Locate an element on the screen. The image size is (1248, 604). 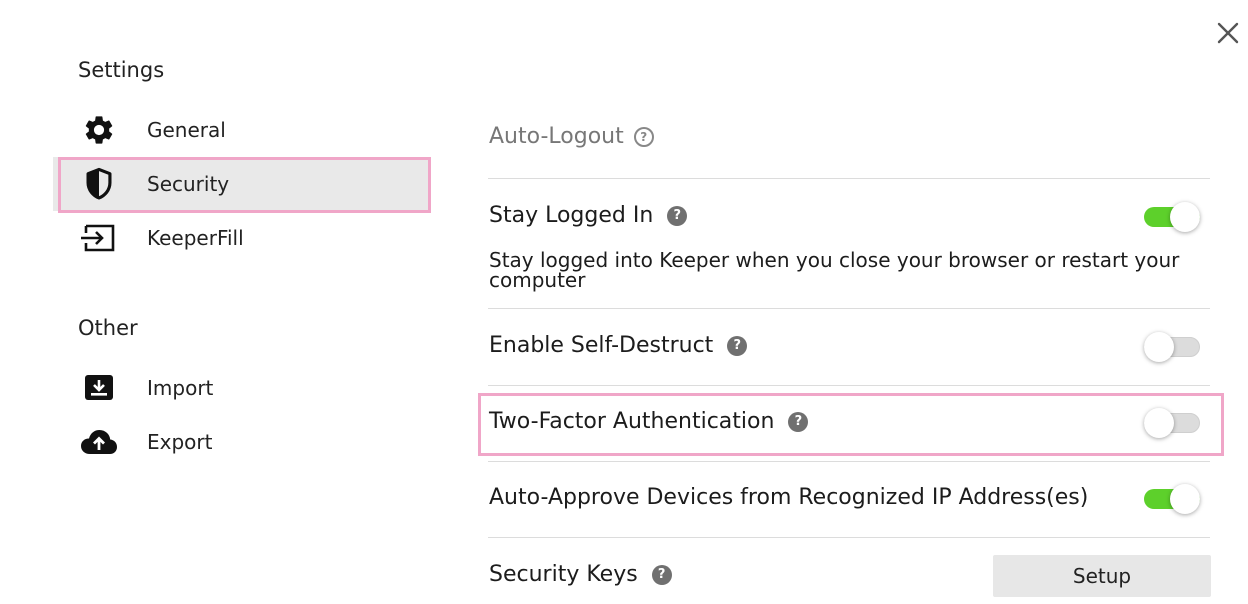
sidebar-item-export: Export is located at coordinates (242, 442).